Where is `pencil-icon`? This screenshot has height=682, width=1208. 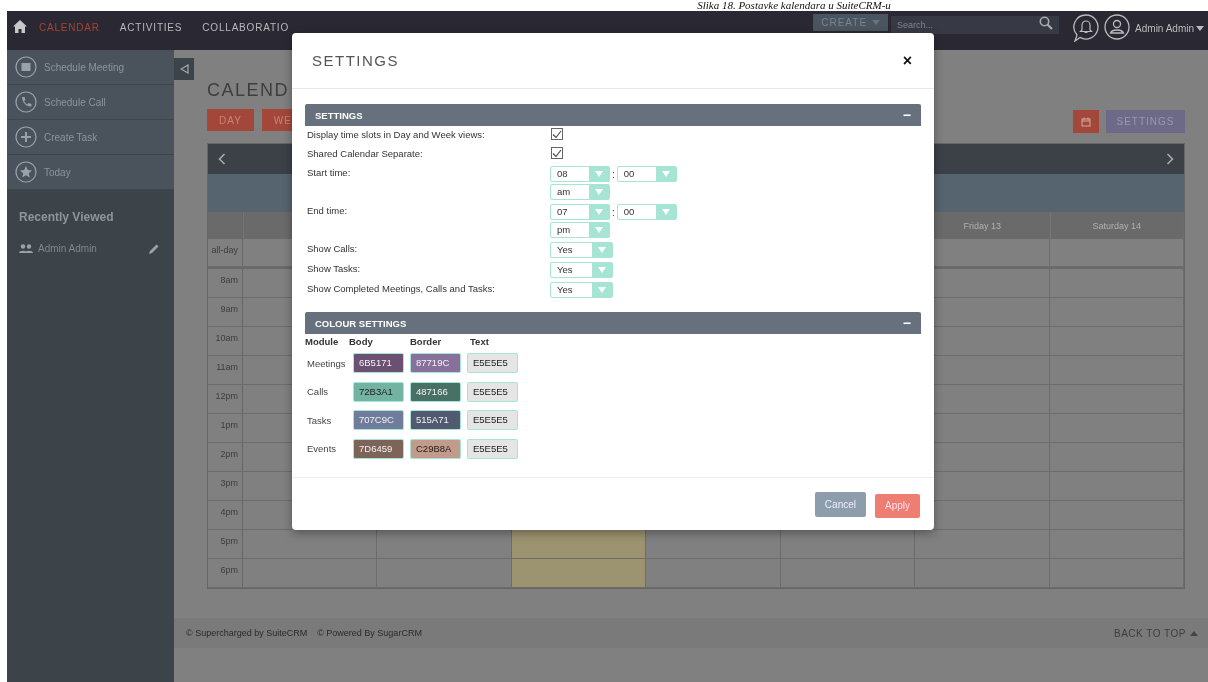 pencil-icon is located at coordinates (154, 248).